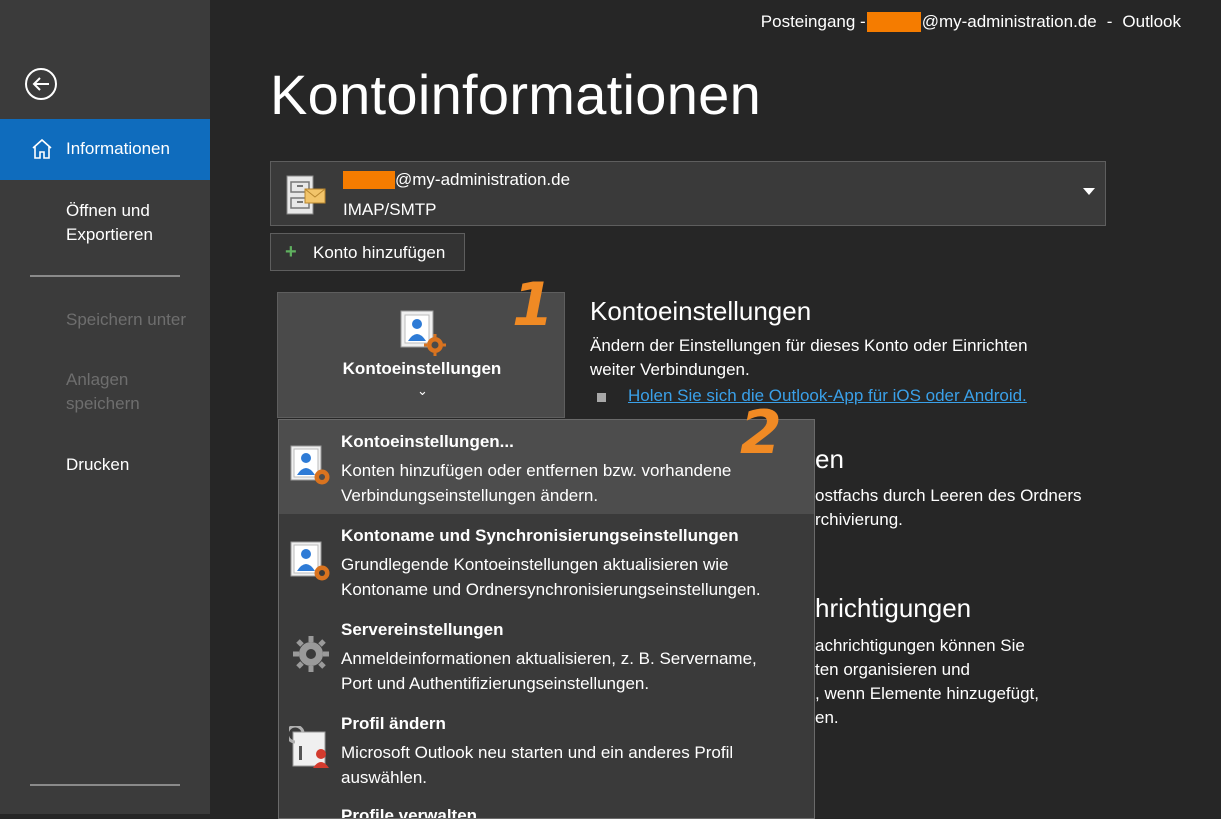 This screenshot has width=1221, height=819. I want to click on menu-item-desc: Verbindungseinstellungen ändern., so click(470, 495).